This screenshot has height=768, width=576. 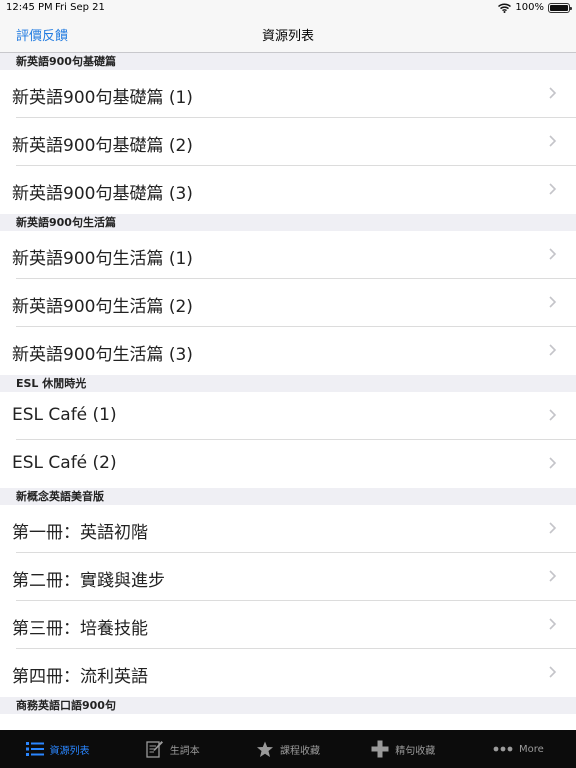 I want to click on list-item: 第一冊：英語初階, so click(x=288, y=529).